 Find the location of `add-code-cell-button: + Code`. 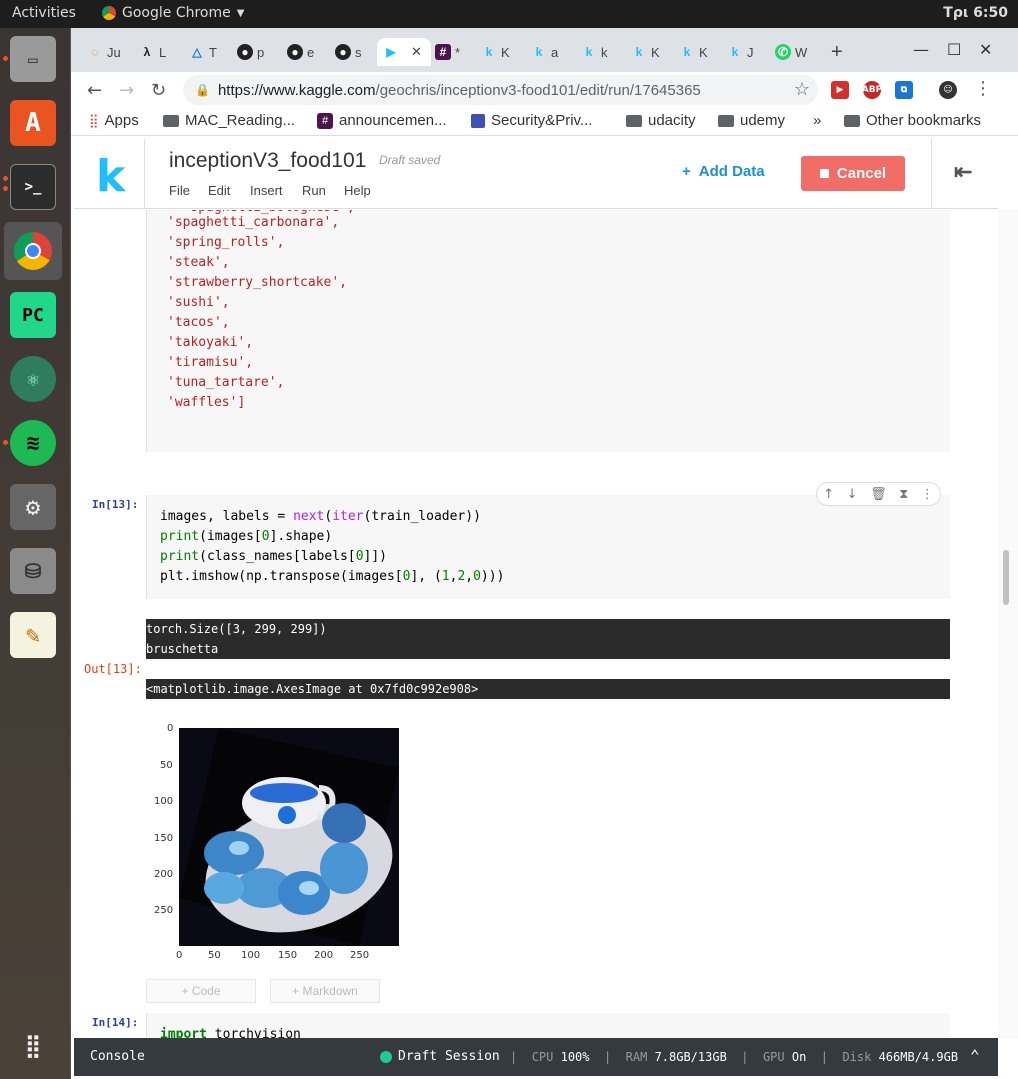

add-code-cell-button: + Code is located at coordinates (201, 991).